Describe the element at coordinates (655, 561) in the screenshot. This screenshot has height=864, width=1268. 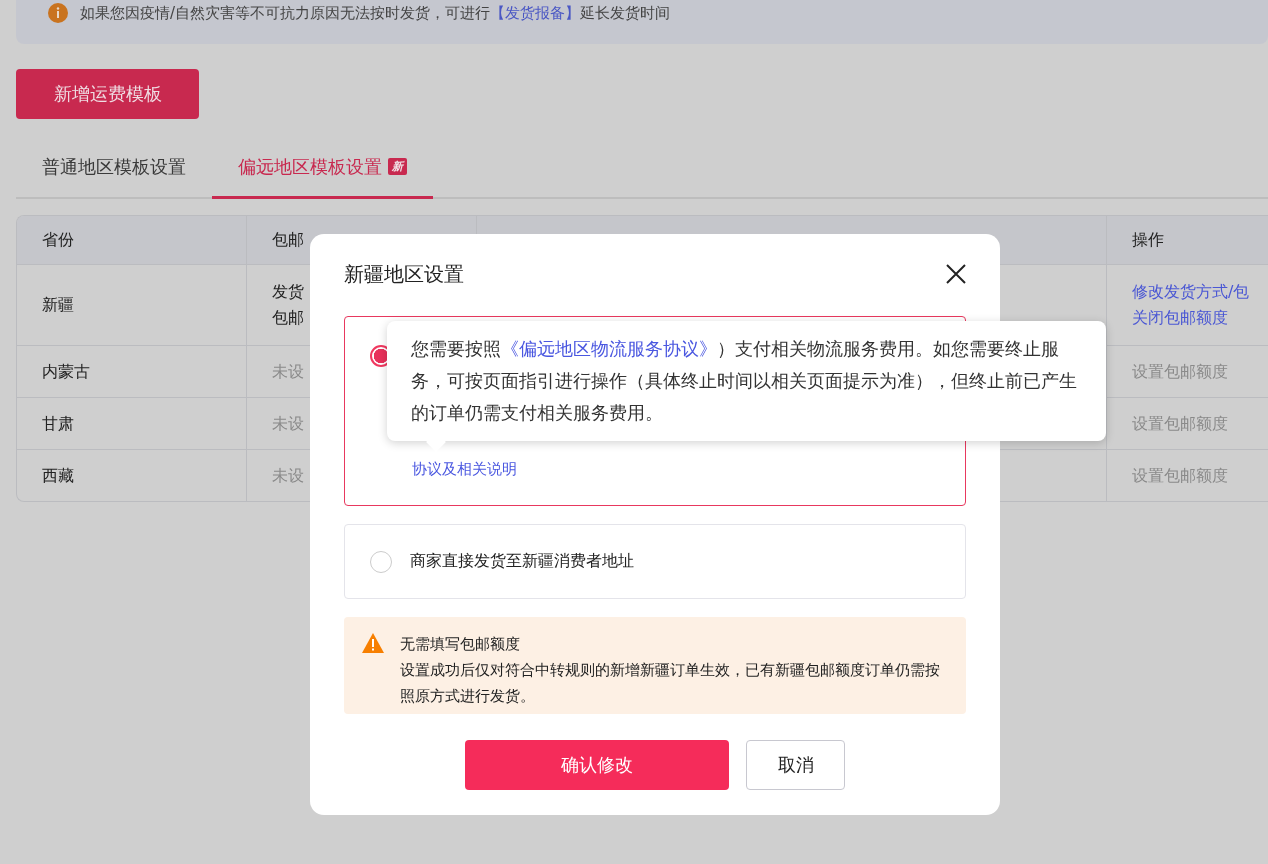
I see `option-card: 商家直接发货至新疆消费者地址` at that location.